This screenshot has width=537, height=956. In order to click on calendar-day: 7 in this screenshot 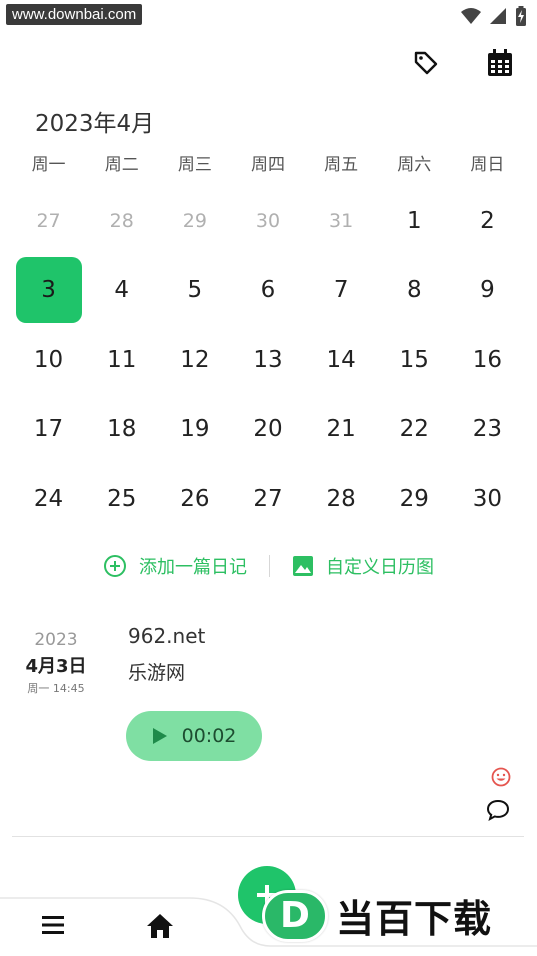, I will do `click(341, 291)`.